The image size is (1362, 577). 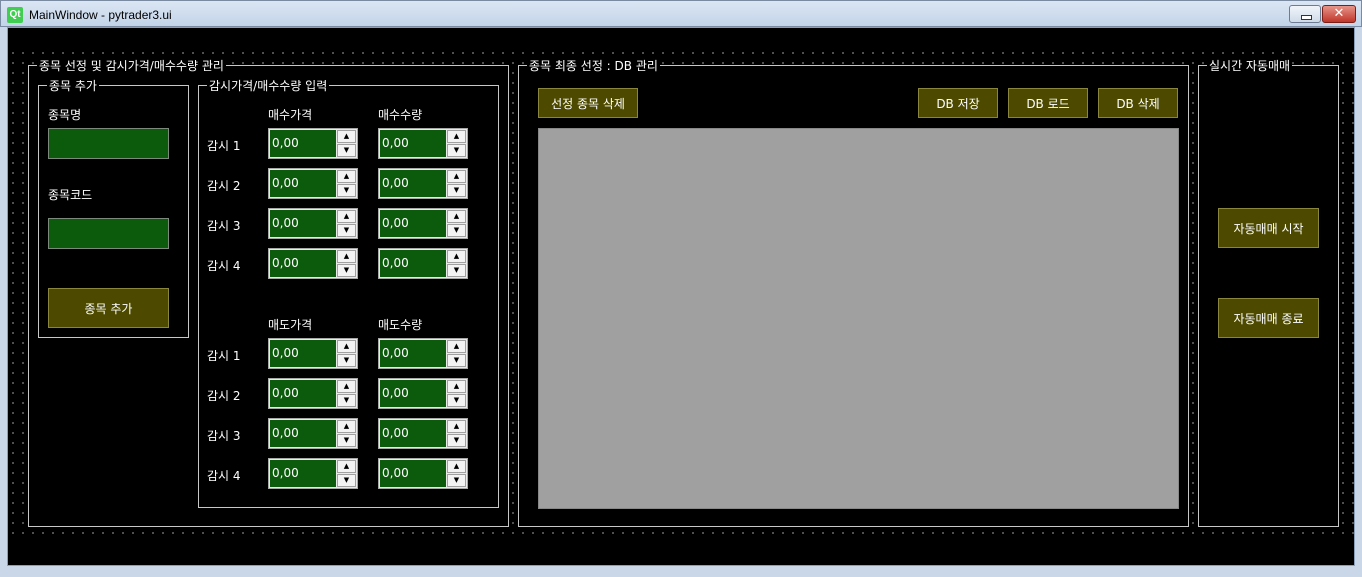 What do you see at coordinates (1306, 17) in the screenshot?
I see `minimize-icon` at bounding box center [1306, 17].